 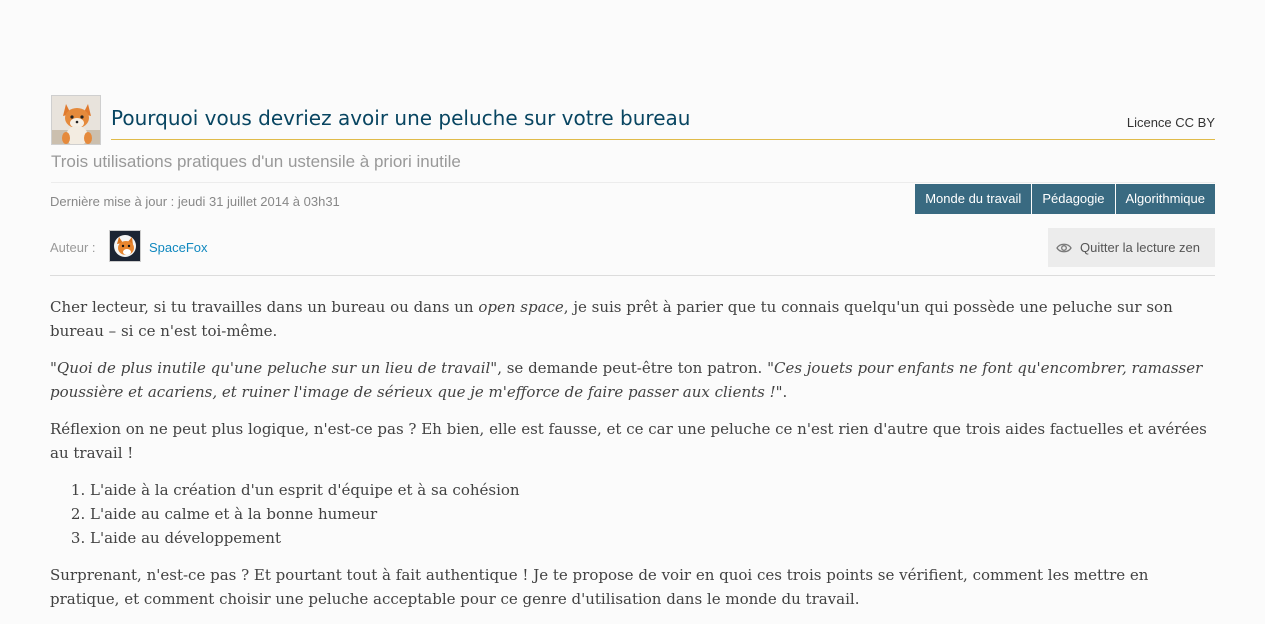 I want to click on plush-fox-image, so click(x=76, y=120).